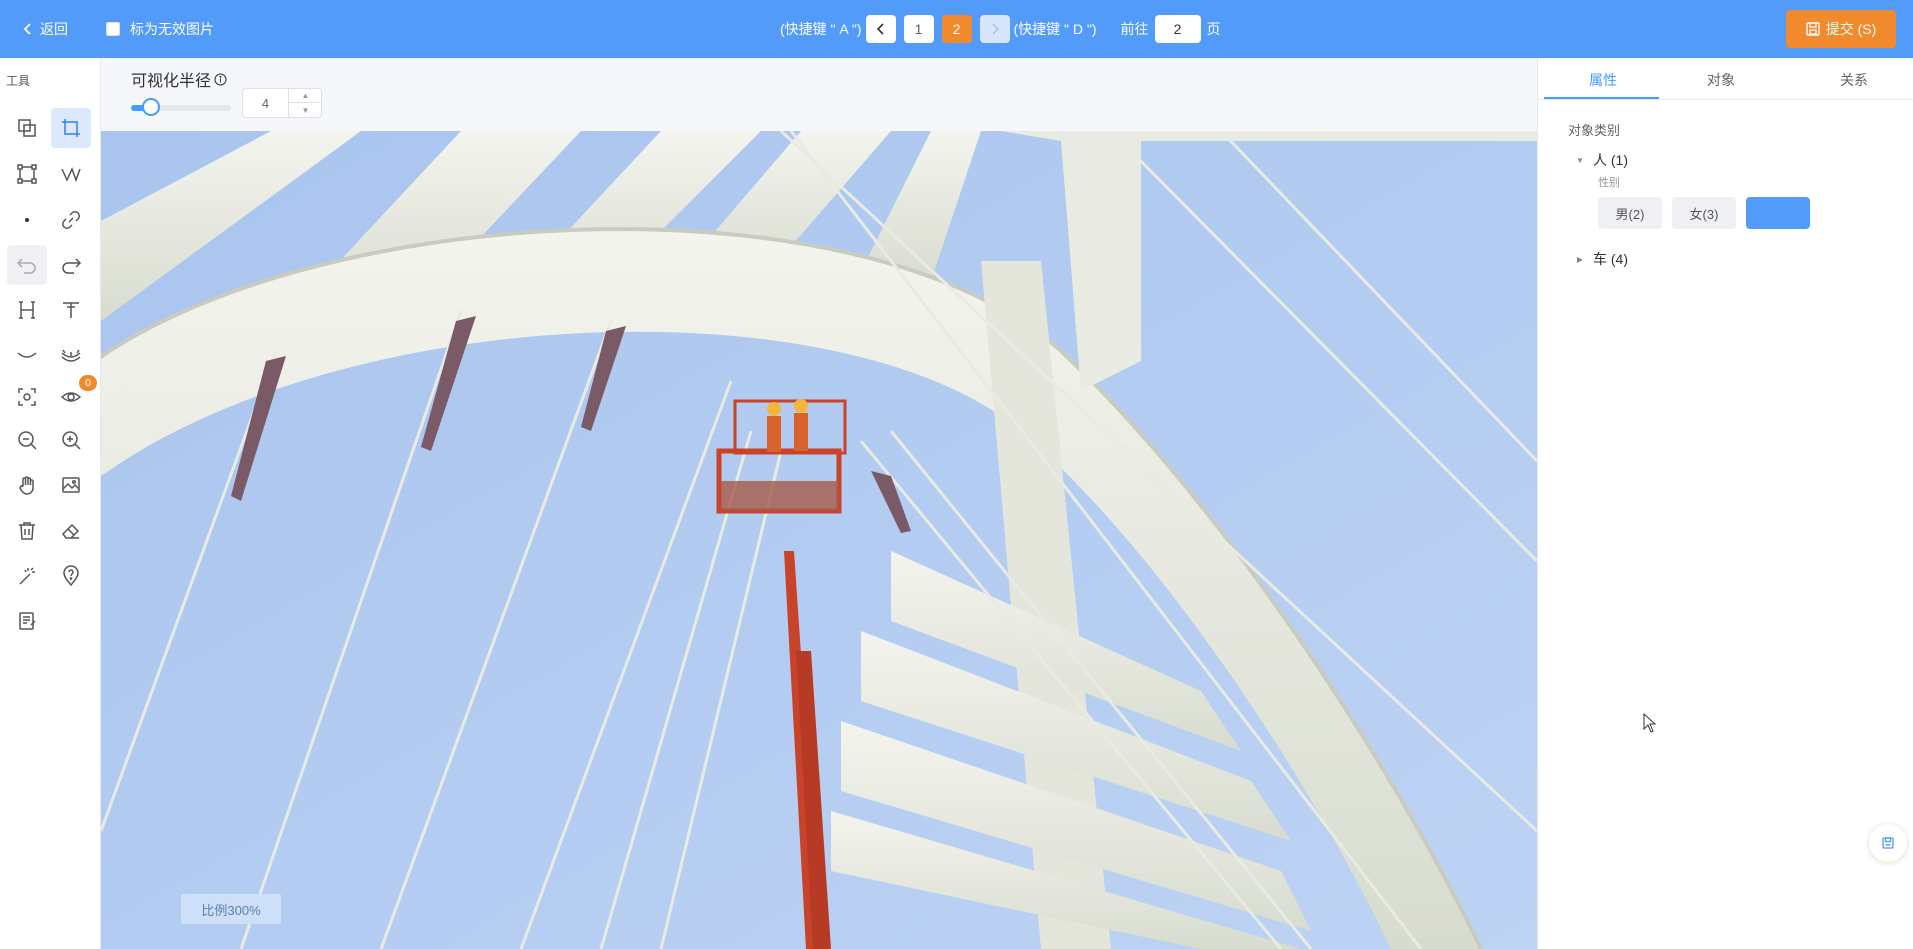  What do you see at coordinates (71, 174) in the screenshot?
I see `polyline-icon` at bounding box center [71, 174].